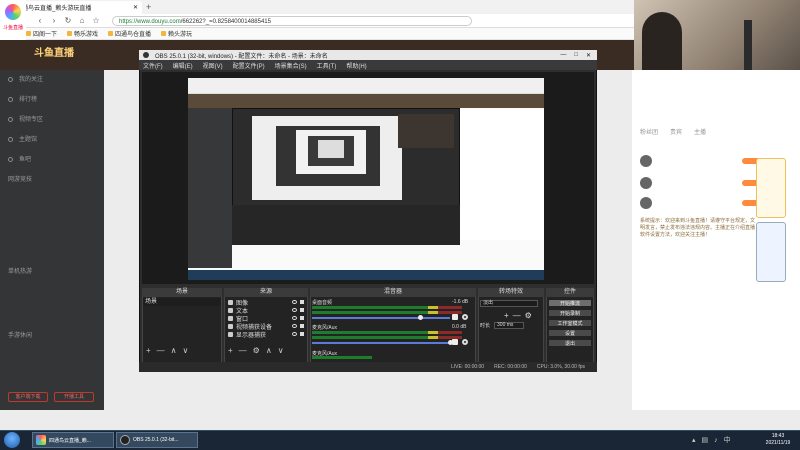 This screenshot has width=800, height=450. Describe the element at coordinates (771, 188) in the screenshot. I see `gift-promo-panel` at that location.